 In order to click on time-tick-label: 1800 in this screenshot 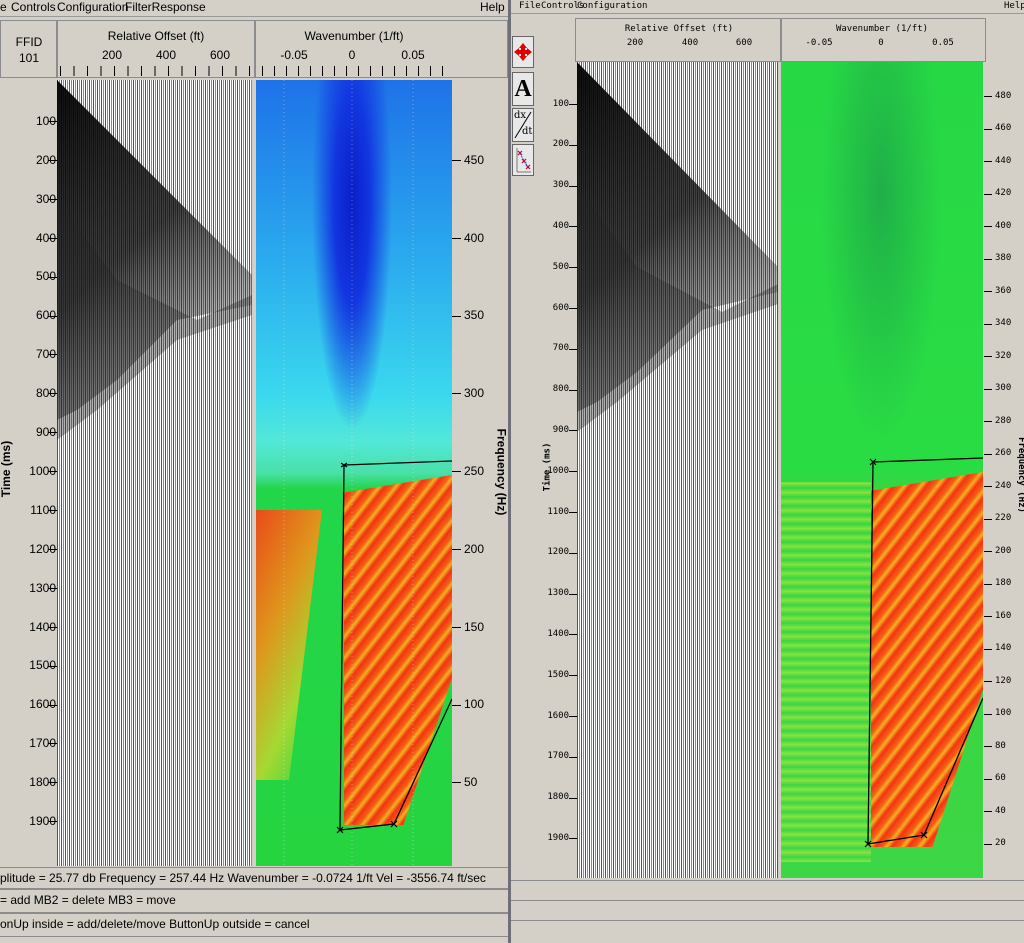, I will do `click(558, 797)`.